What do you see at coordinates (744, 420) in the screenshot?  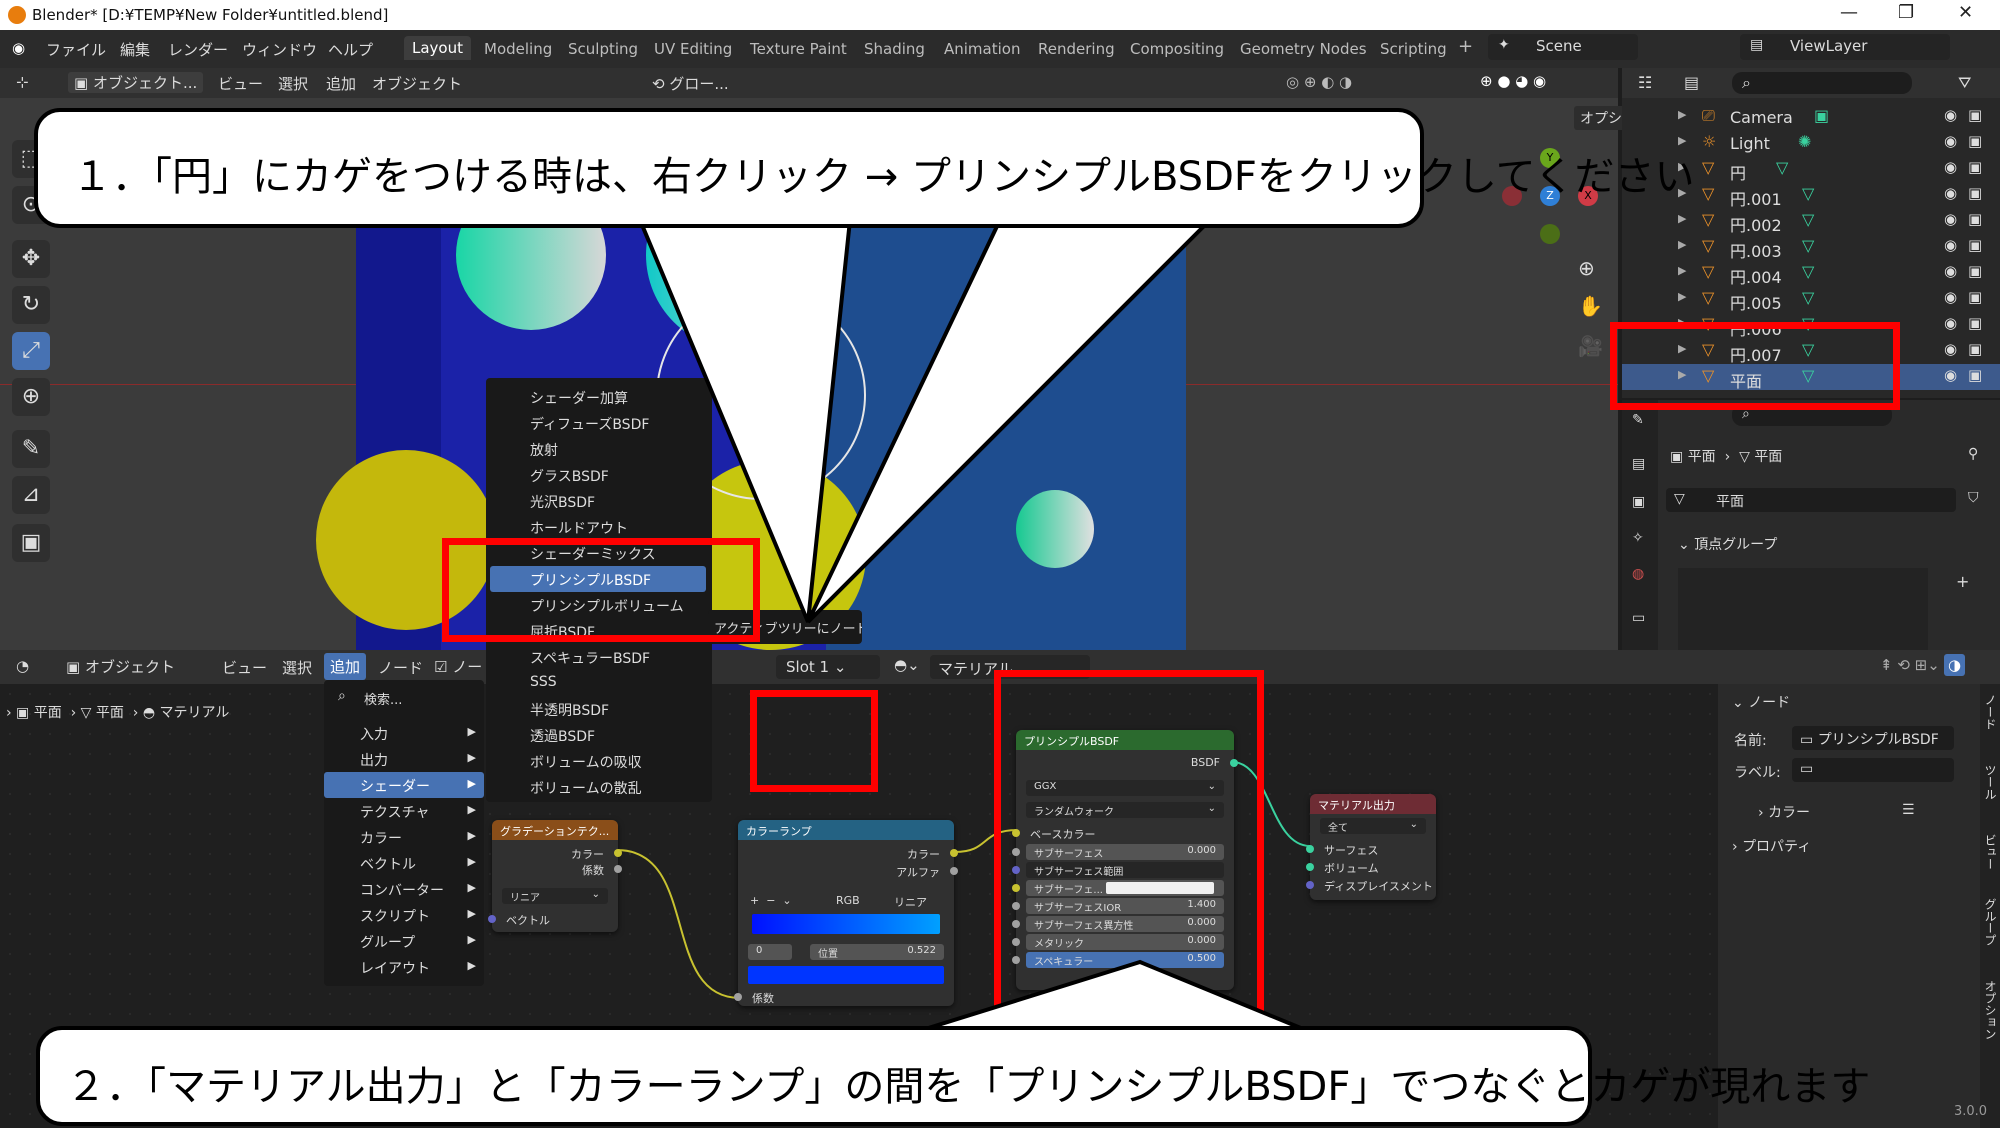 I see `callout-tail-top-a` at bounding box center [744, 420].